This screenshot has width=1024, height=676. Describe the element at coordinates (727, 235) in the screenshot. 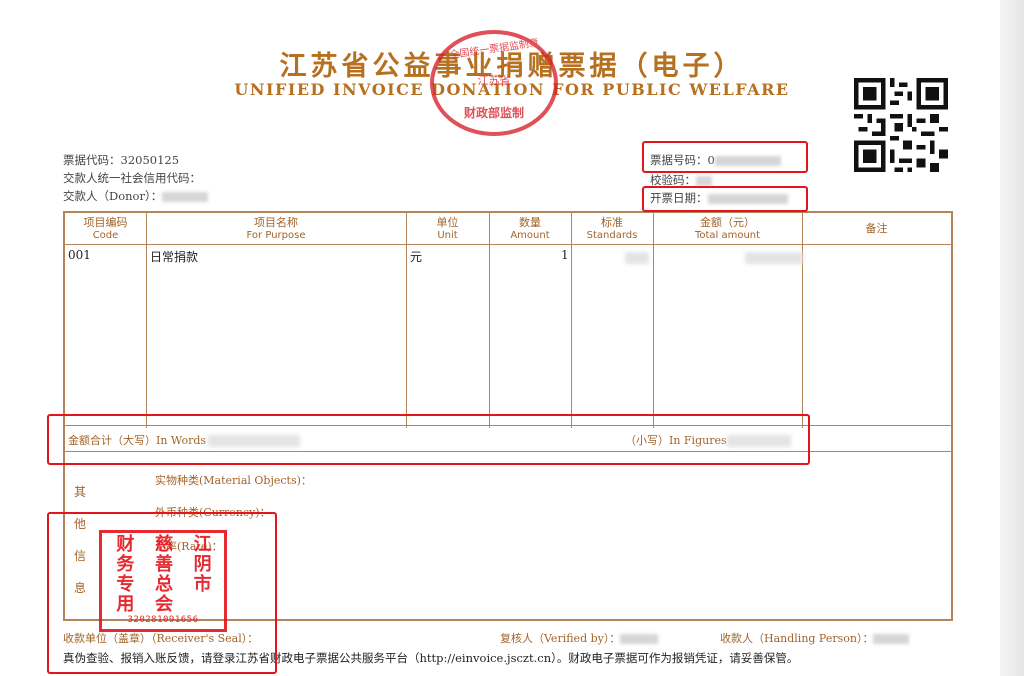

I see `header-total-en: Total amount` at that location.